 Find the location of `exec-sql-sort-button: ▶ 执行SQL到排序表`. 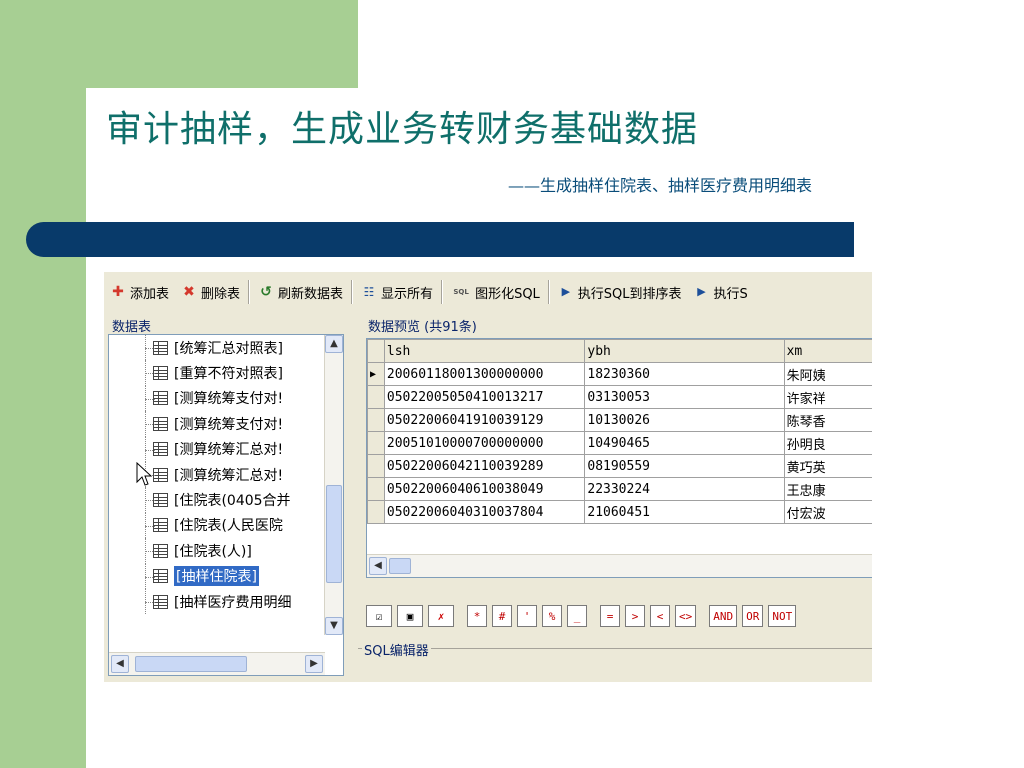

exec-sql-sort-button: ▶ 执行SQL到排序表 is located at coordinates (620, 292).